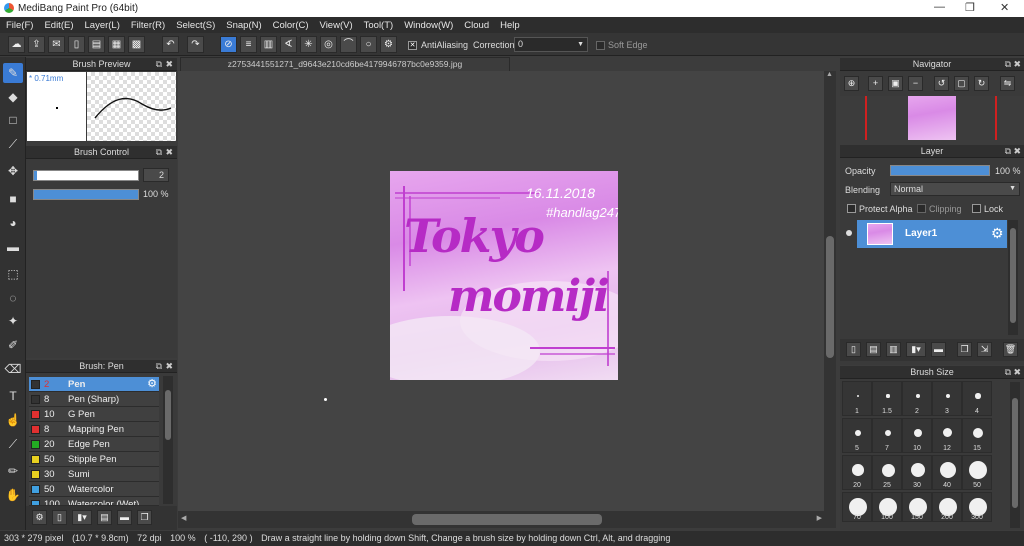 This screenshot has width=1024, height=546. What do you see at coordinates (13, 223) in the screenshot?
I see `bucket-tool-icon: ◕` at bounding box center [13, 223].